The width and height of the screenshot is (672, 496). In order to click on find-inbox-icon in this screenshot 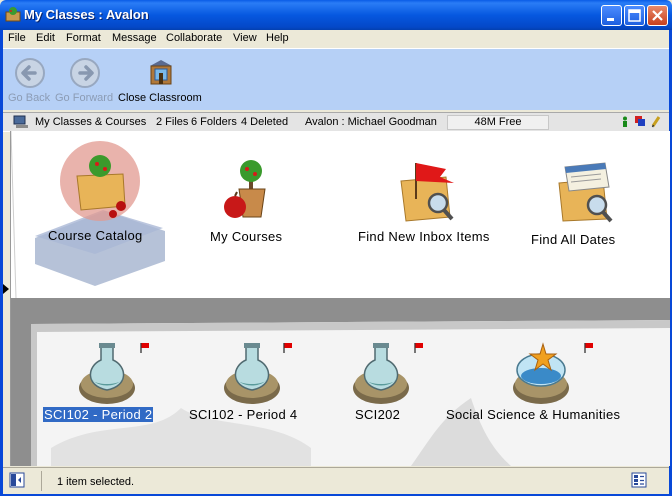, I will do `click(427, 192)`.